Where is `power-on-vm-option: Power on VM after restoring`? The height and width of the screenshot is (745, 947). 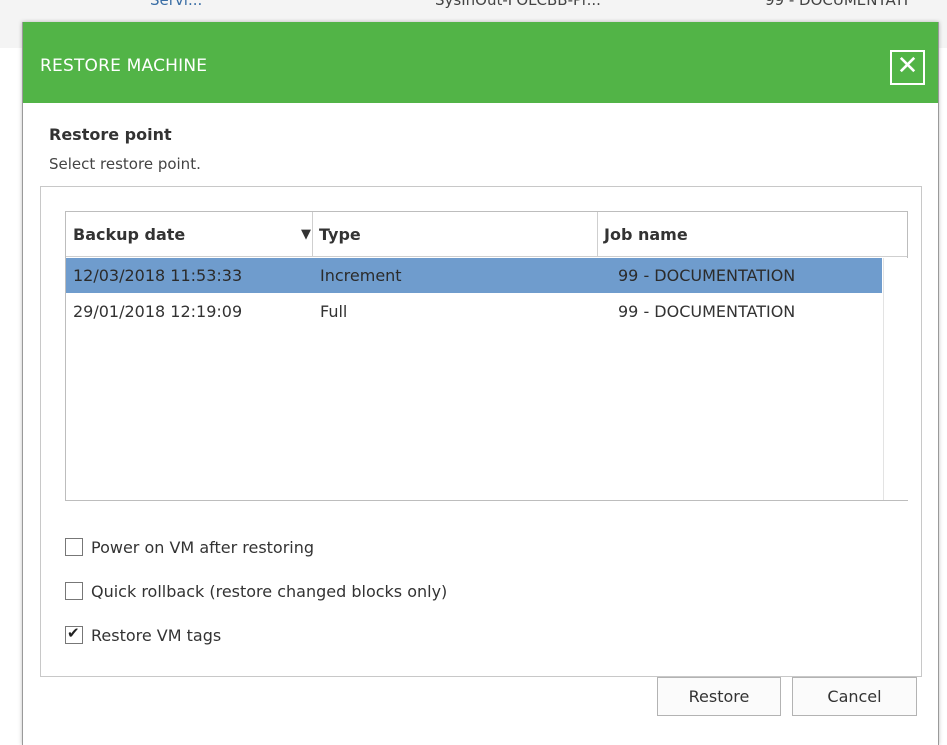
power-on-vm-option: Power on VM after restoring is located at coordinates (189, 547).